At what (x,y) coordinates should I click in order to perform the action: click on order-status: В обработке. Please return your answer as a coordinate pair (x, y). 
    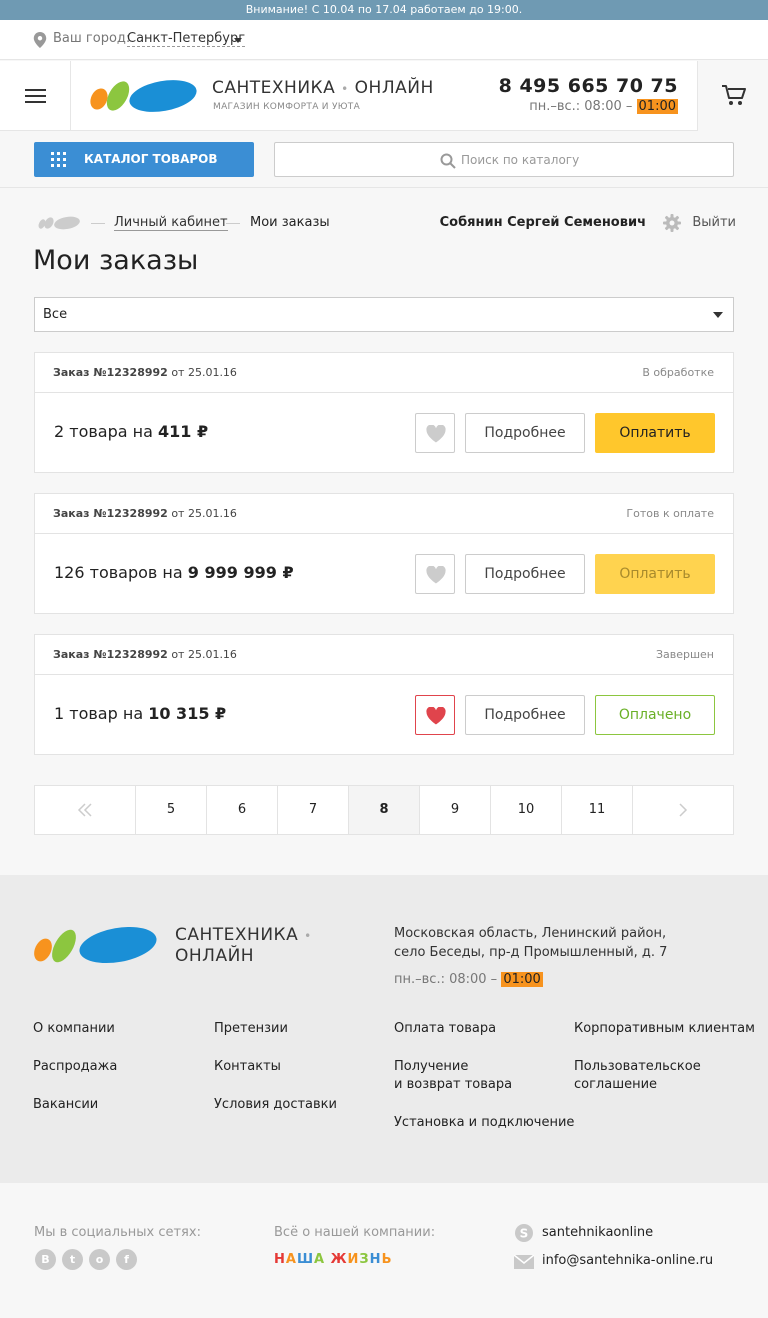
    Looking at the image, I should click on (678, 372).